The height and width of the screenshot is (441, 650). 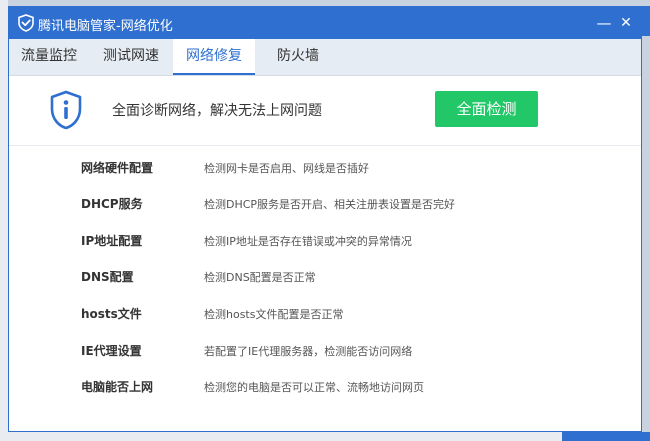 I want to click on check-item-desc: 检测DNS配置是否正常, so click(x=260, y=277).